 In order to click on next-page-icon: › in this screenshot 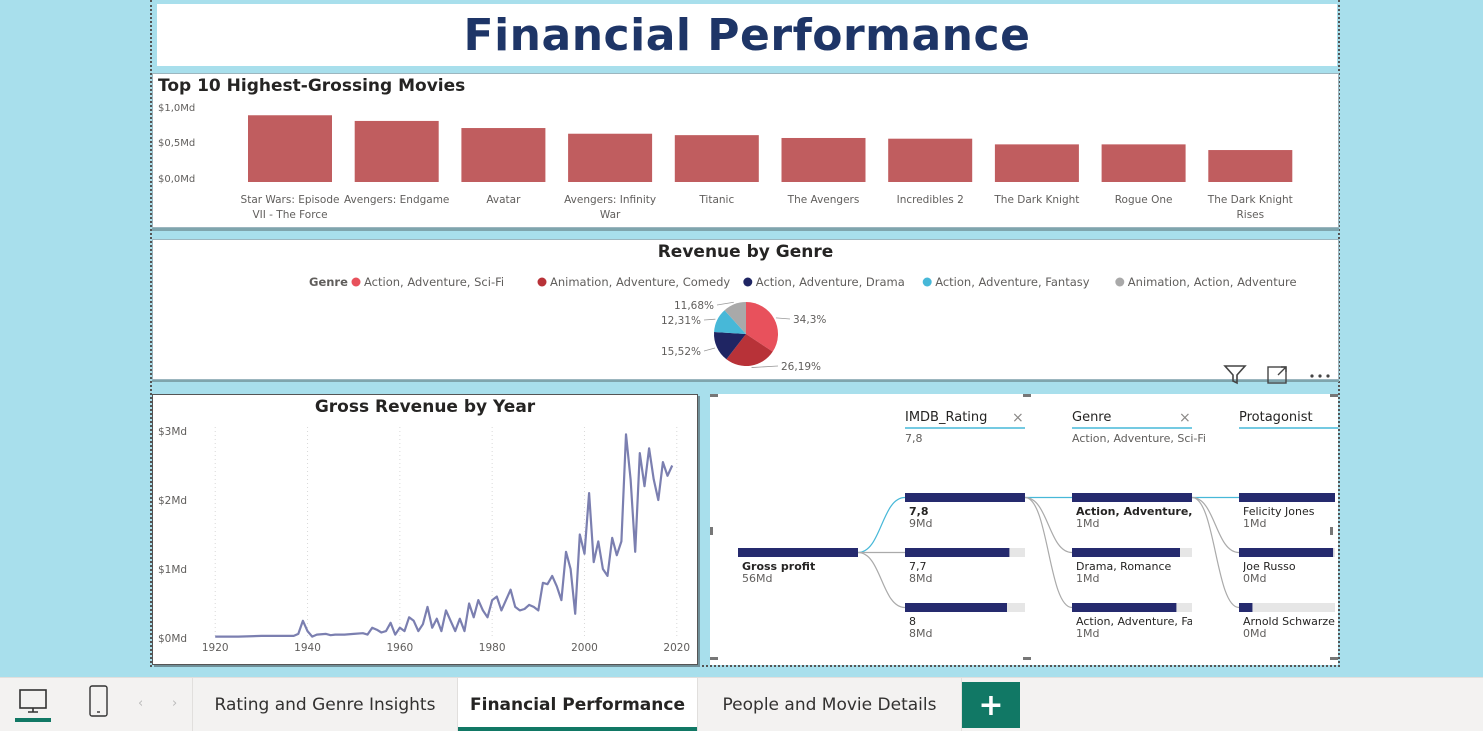, I will do `click(174, 703)`.